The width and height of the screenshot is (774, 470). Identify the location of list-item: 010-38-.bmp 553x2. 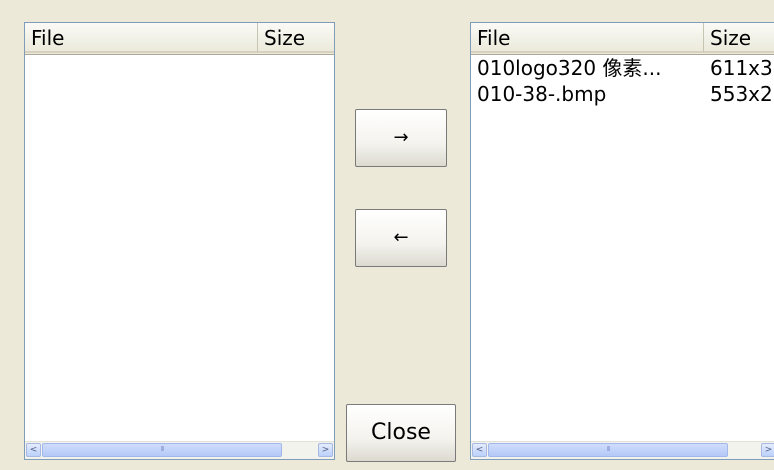
(622, 94).